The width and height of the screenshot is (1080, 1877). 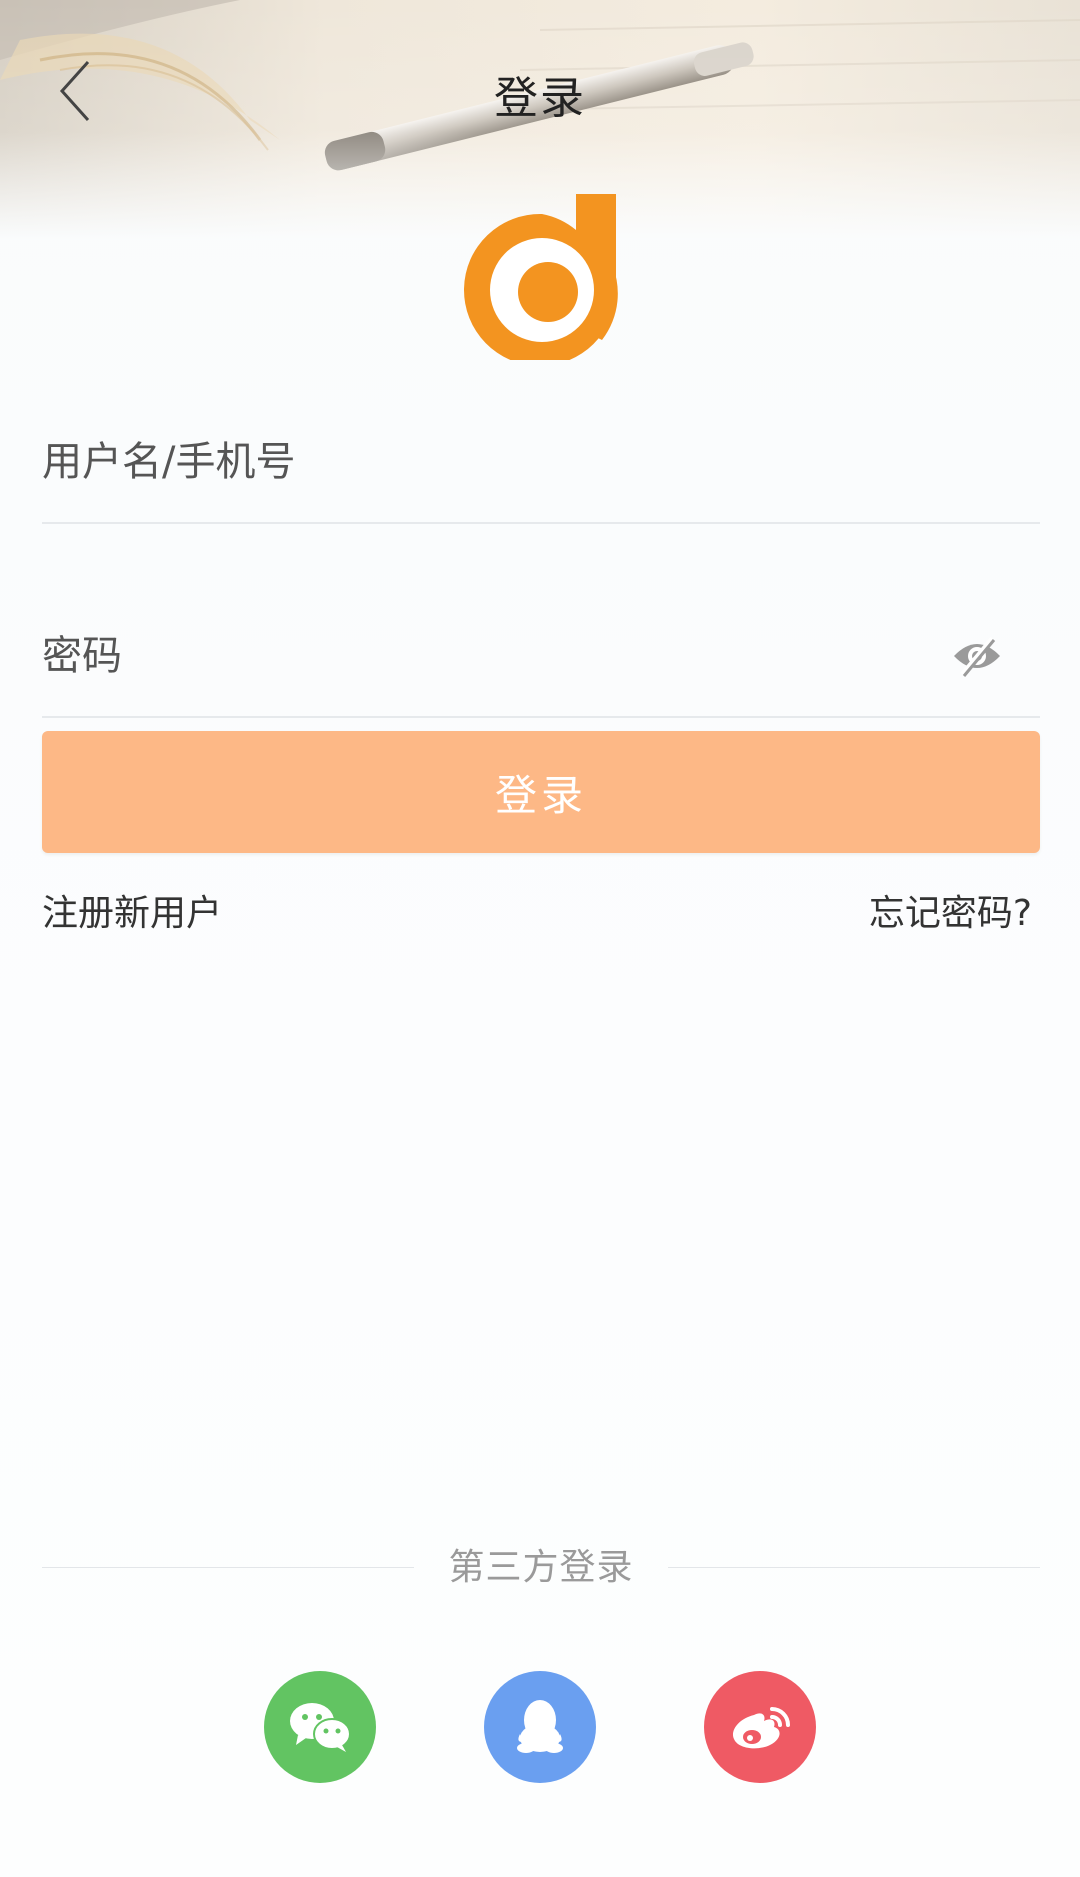 I want to click on weibo-icon, so click(x=761, y=1728).